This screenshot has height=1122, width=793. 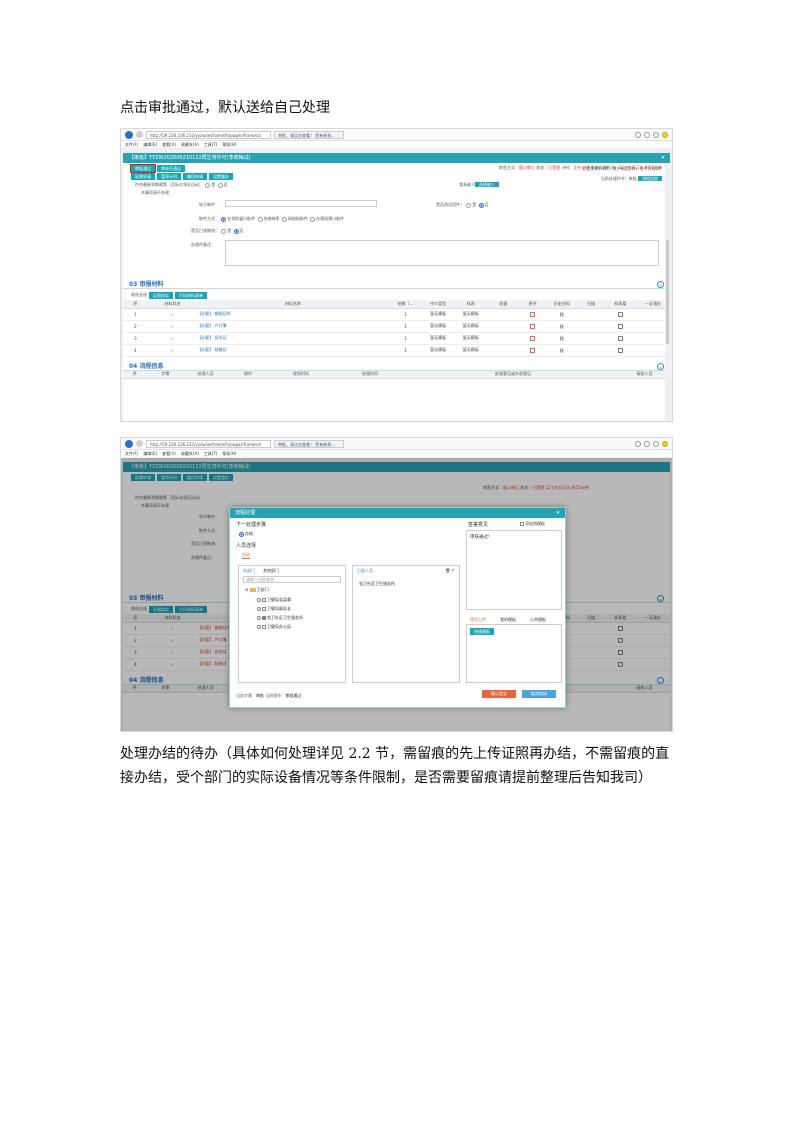 I want to click on tab-other-dept: 其他部门, so click(x=271, y=571).